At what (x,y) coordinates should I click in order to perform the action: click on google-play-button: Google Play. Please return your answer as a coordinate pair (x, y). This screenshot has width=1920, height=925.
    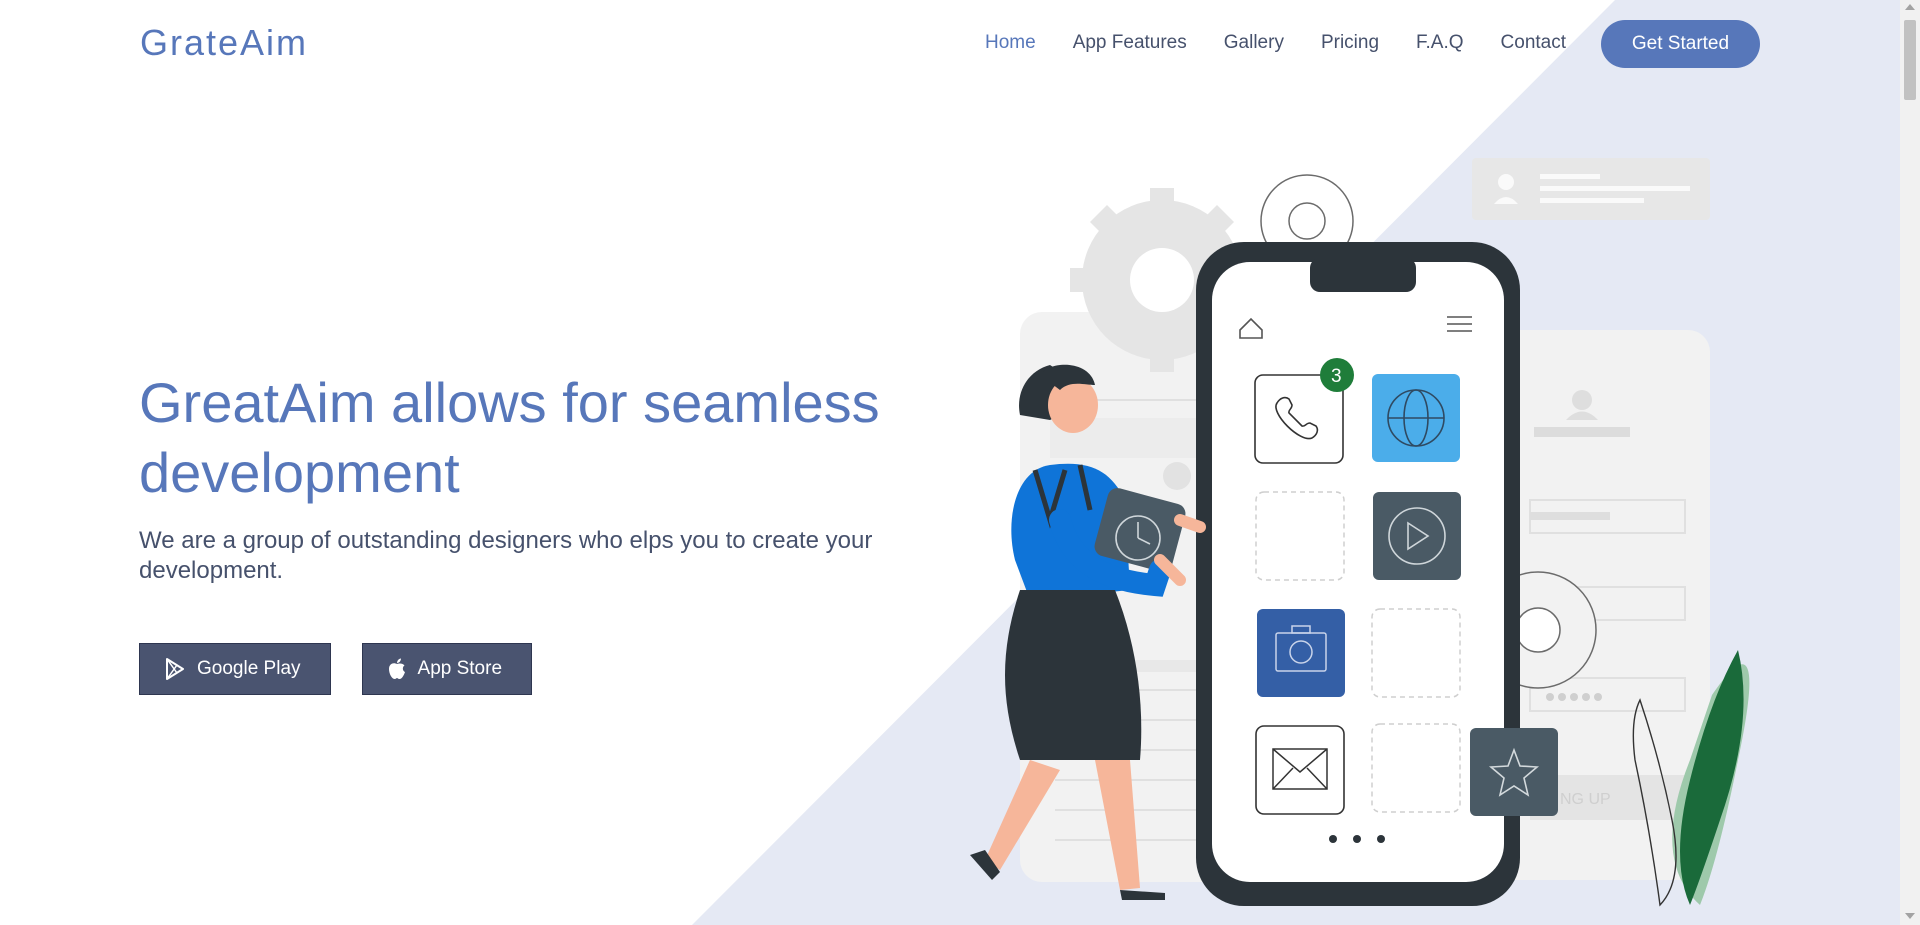
    Looking at the image, I should click on (235, 669).